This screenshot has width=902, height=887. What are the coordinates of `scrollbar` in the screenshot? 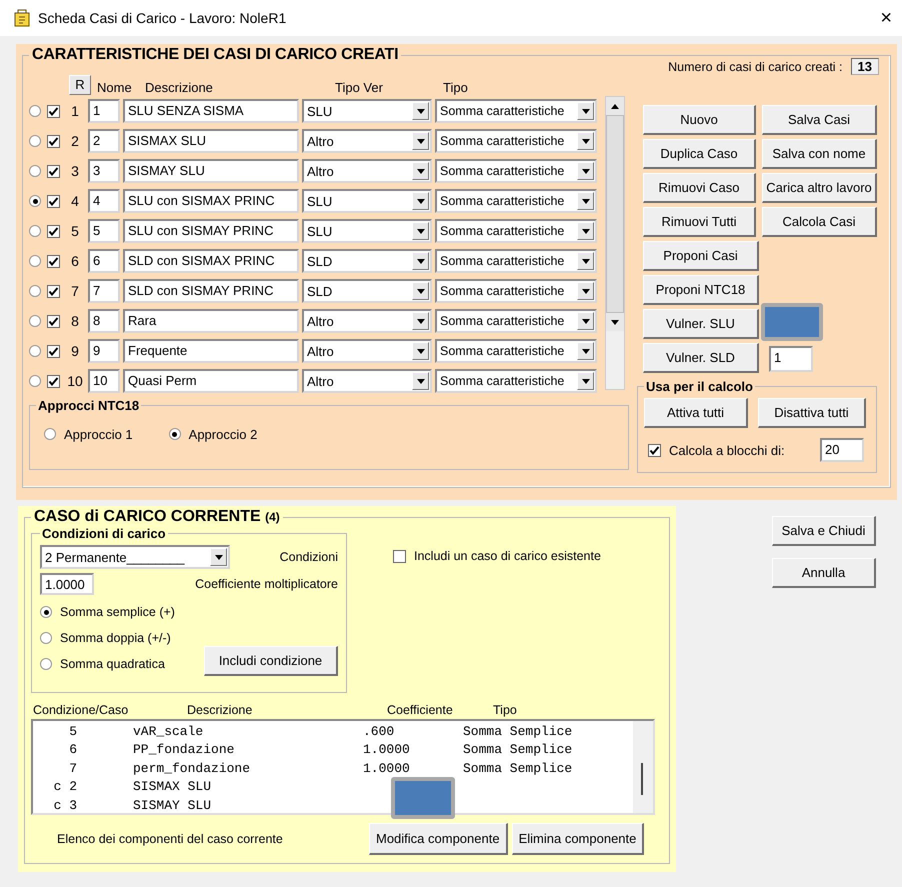 It's located at (615, 243).